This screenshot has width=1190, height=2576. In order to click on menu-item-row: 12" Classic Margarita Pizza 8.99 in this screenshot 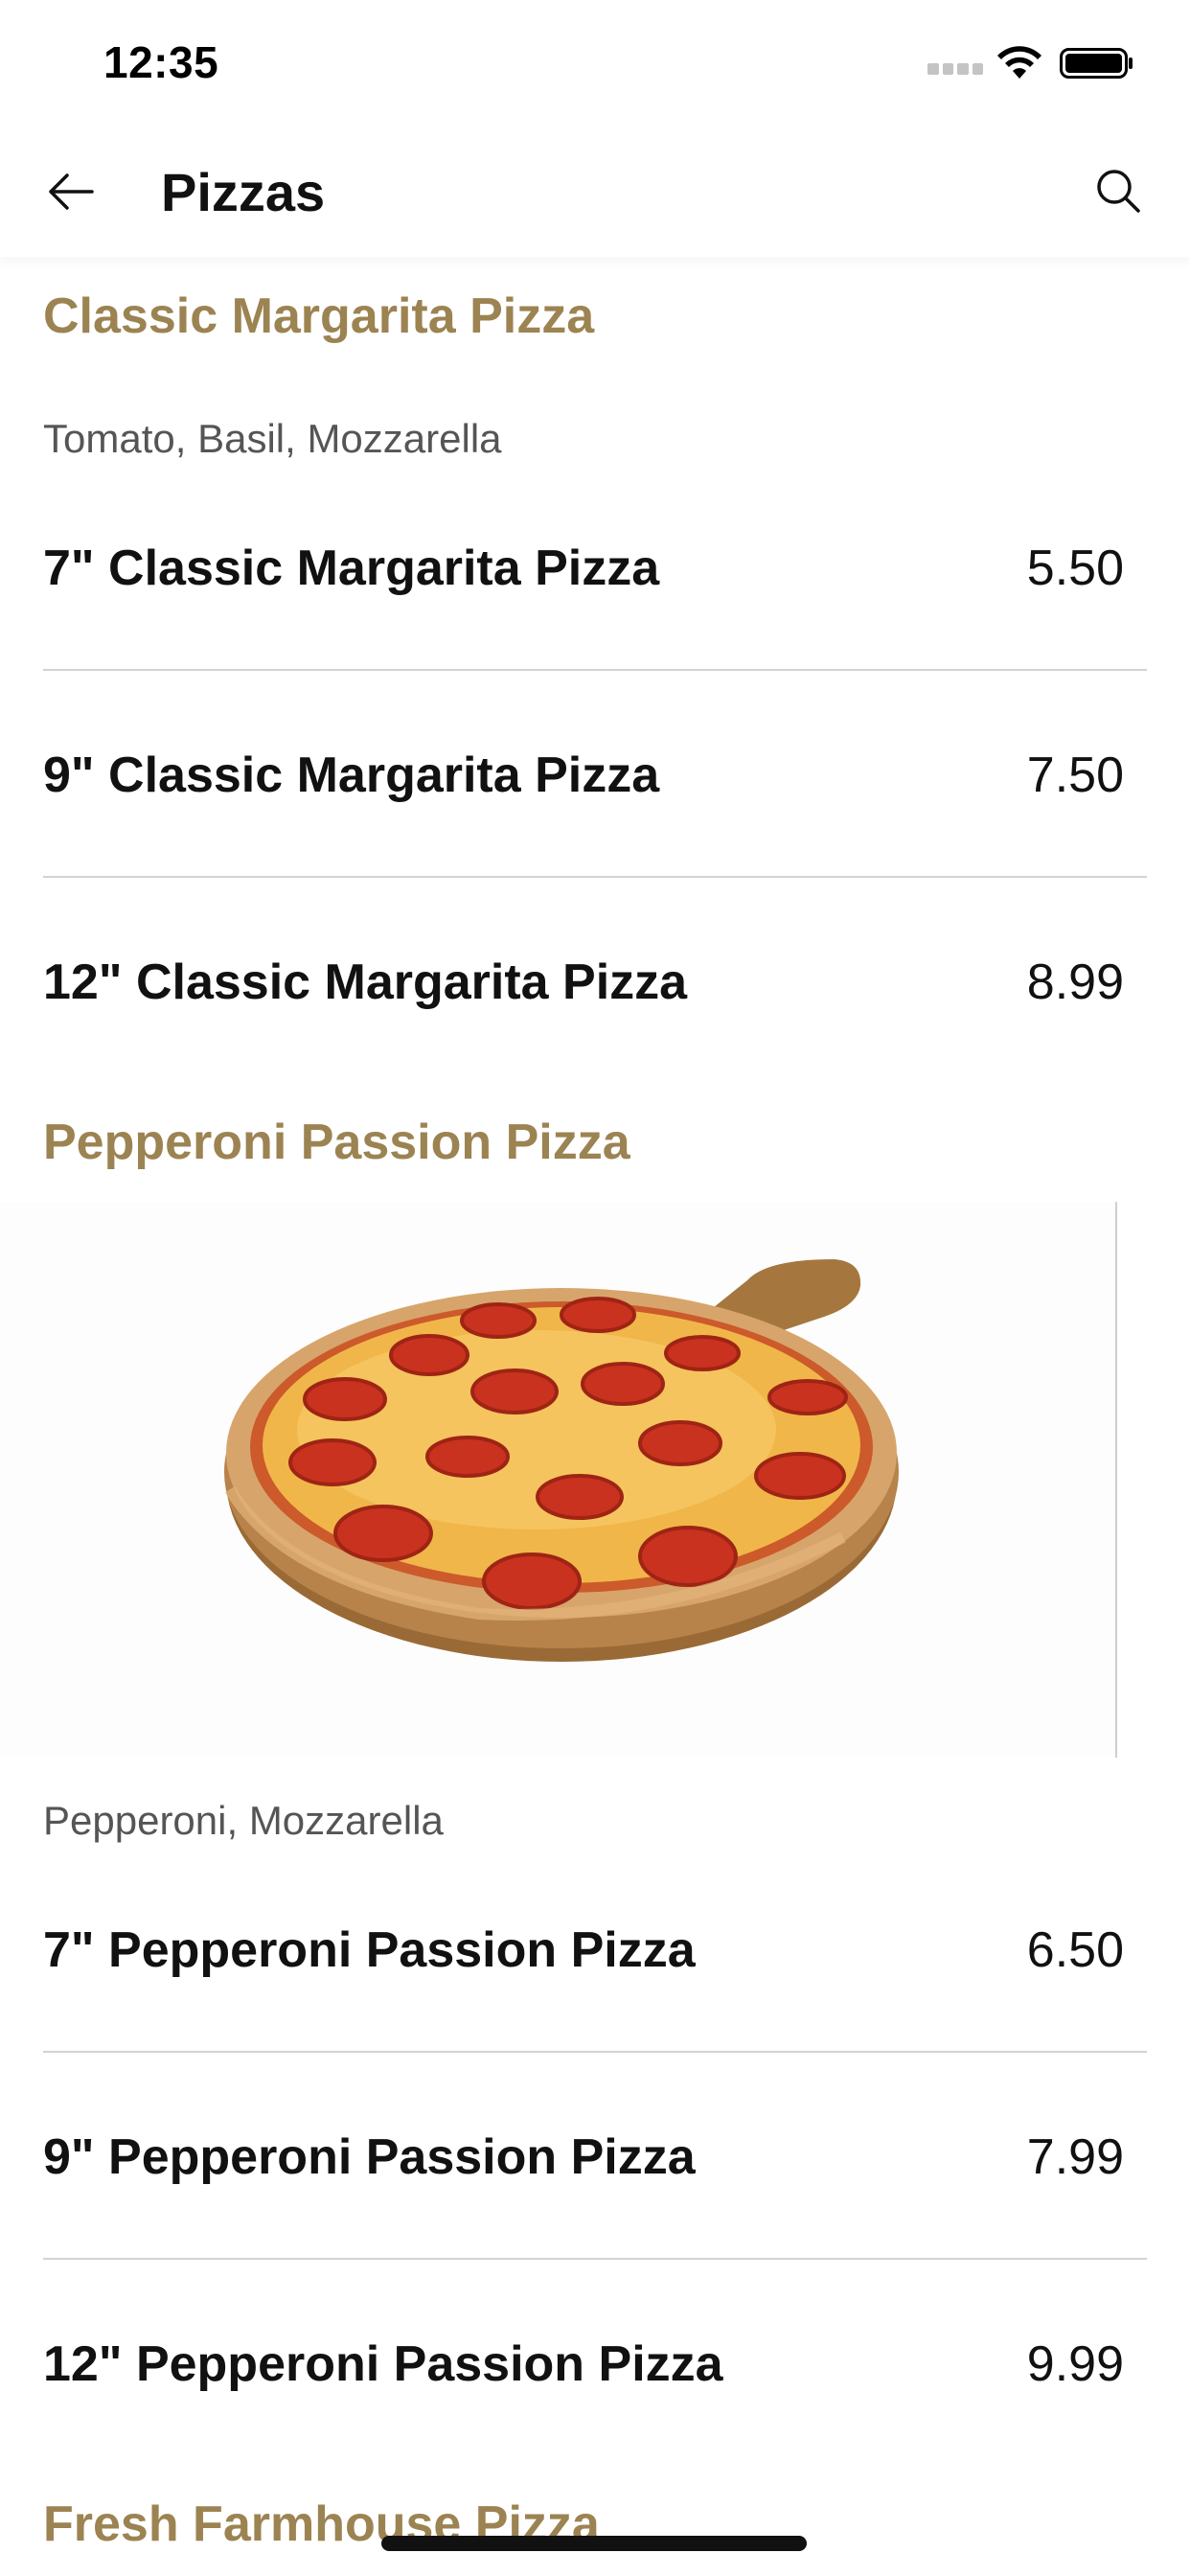, I will do `click(595, 1013)`.